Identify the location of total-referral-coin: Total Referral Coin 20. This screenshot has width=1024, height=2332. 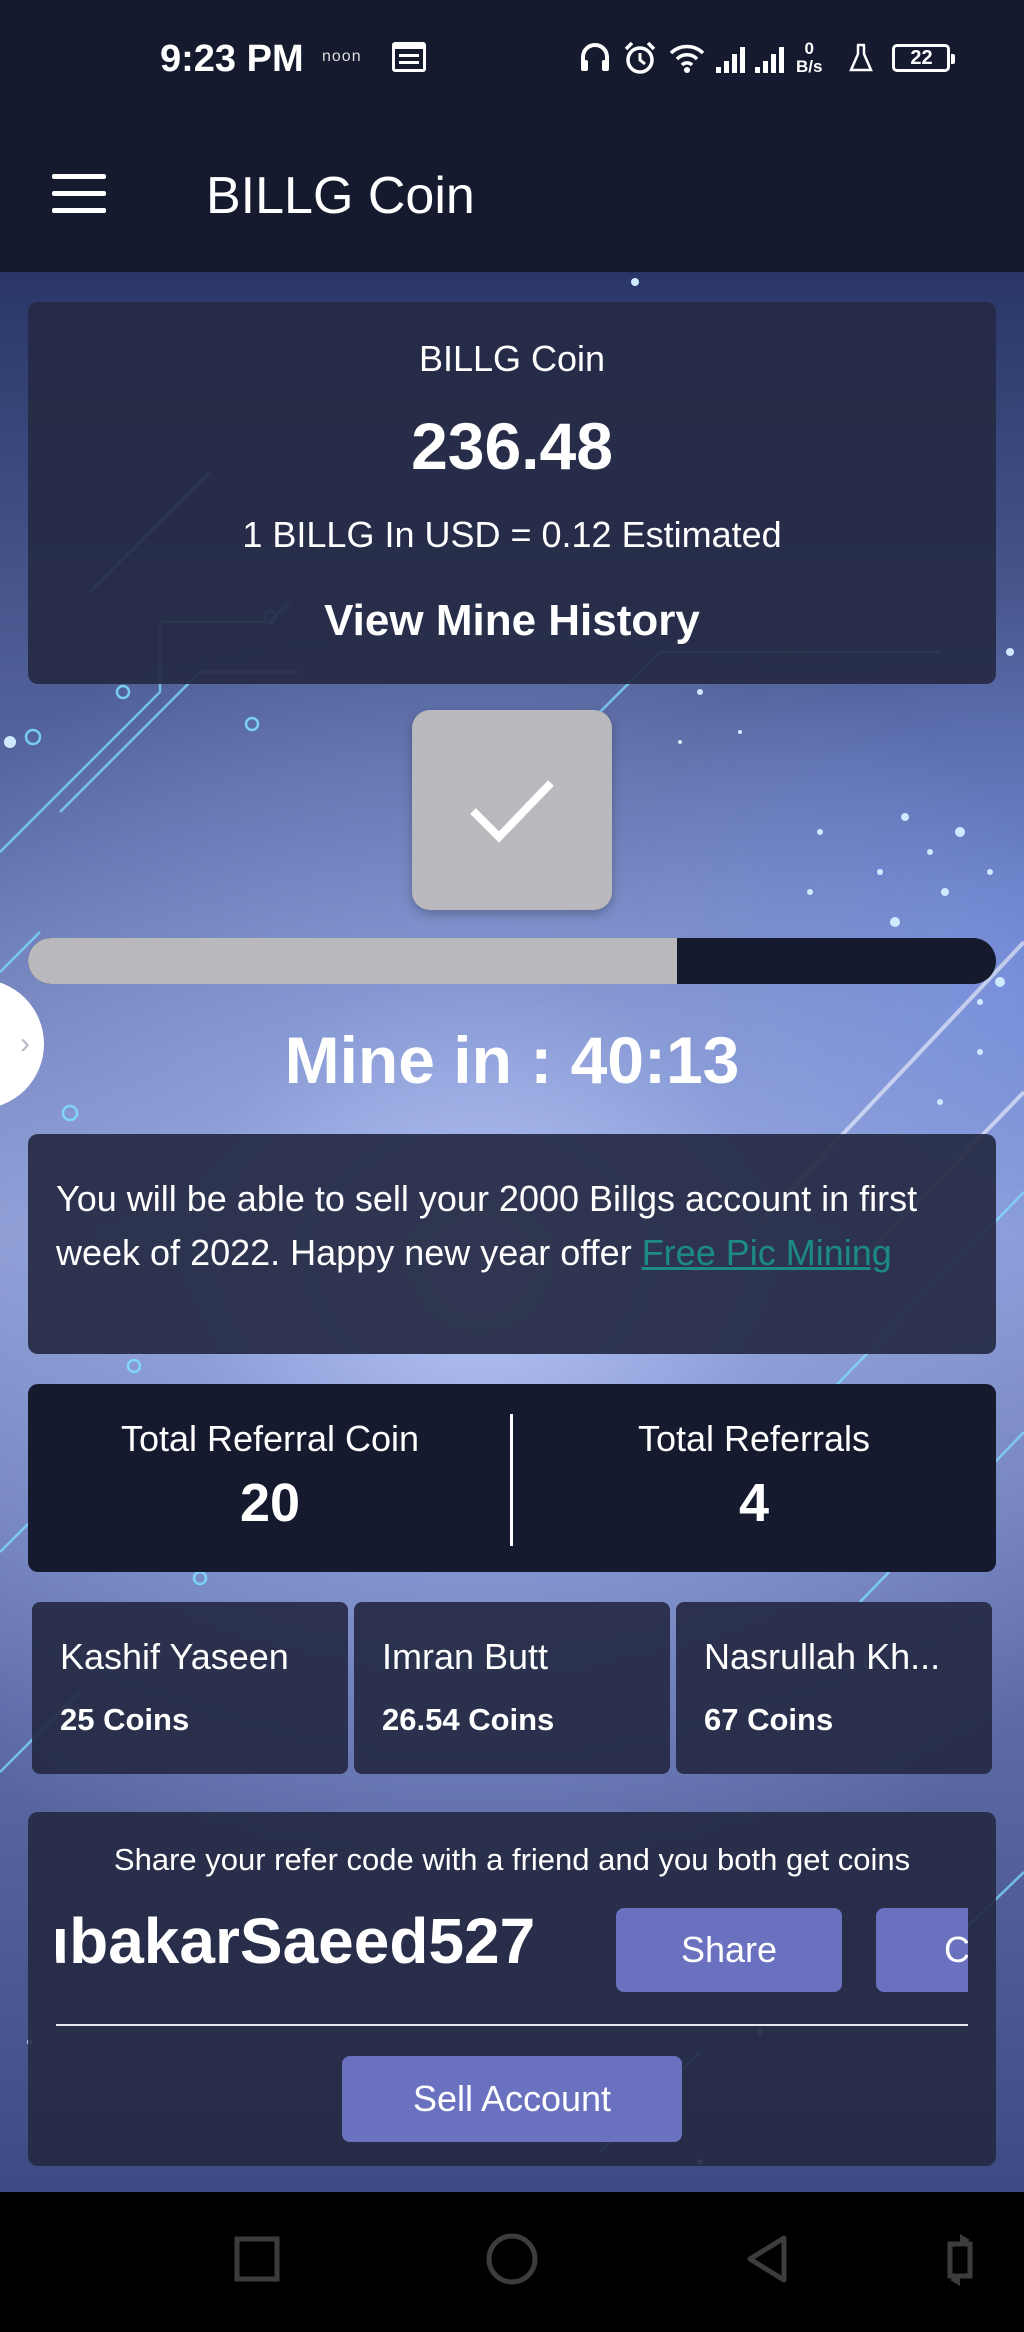
(270, 1476).